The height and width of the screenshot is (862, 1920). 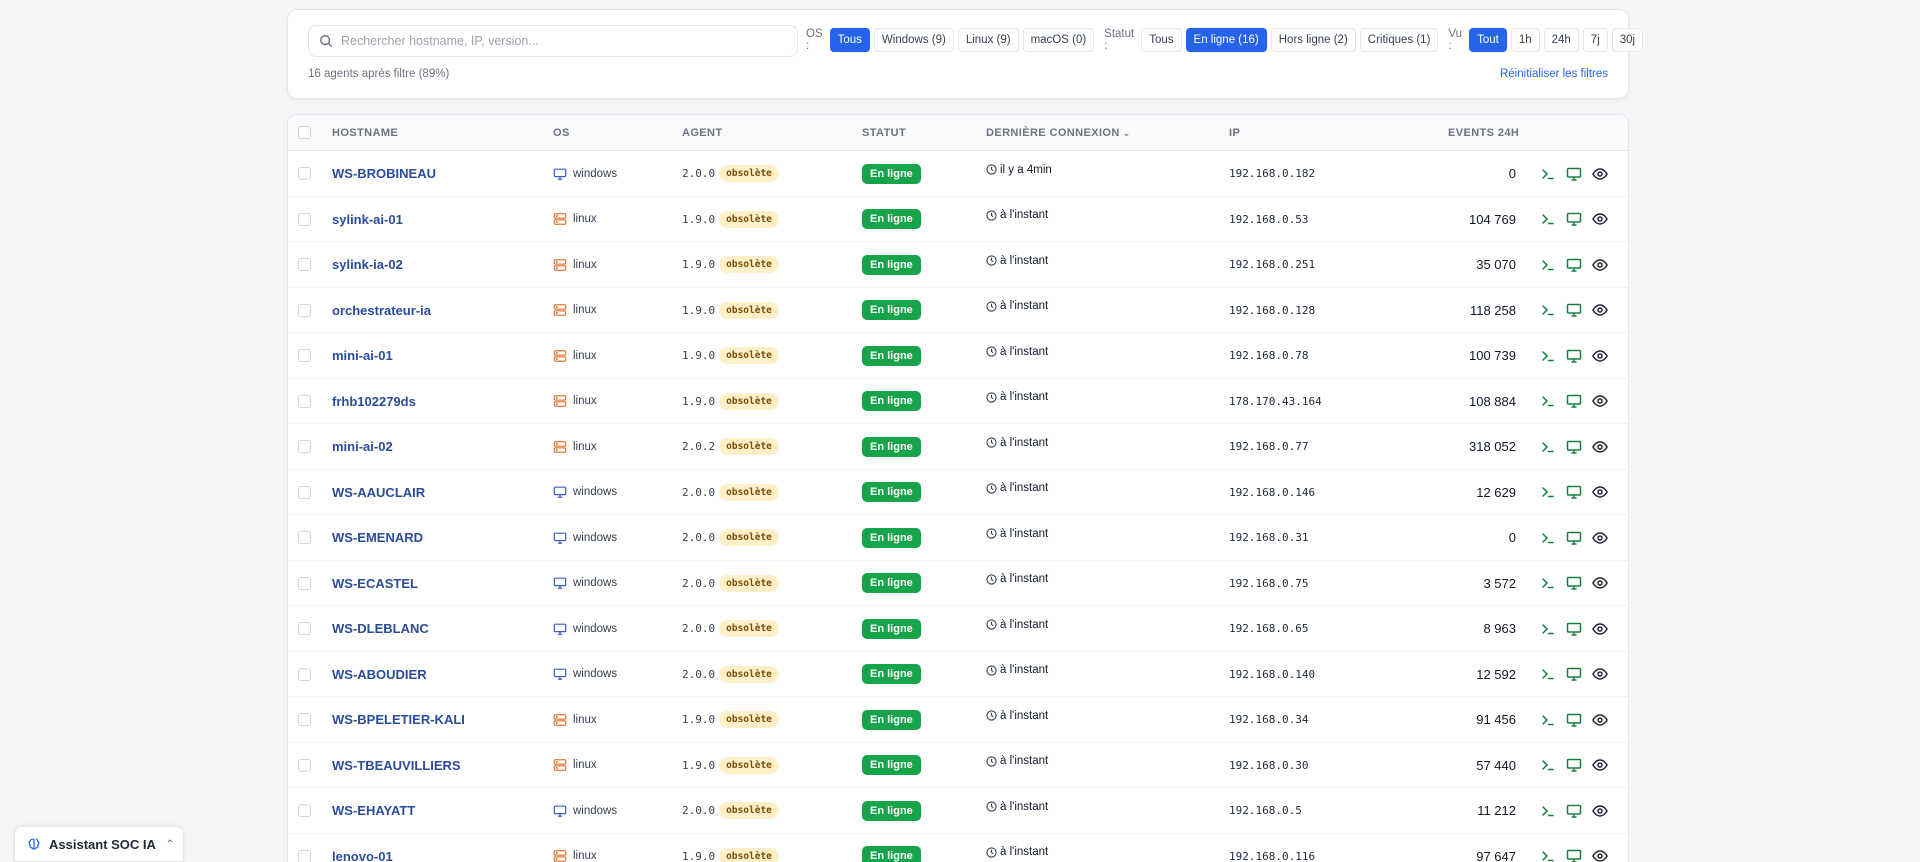 I want to click on hostname-link: WS-ECASTEL, so click(x=375, y=583).